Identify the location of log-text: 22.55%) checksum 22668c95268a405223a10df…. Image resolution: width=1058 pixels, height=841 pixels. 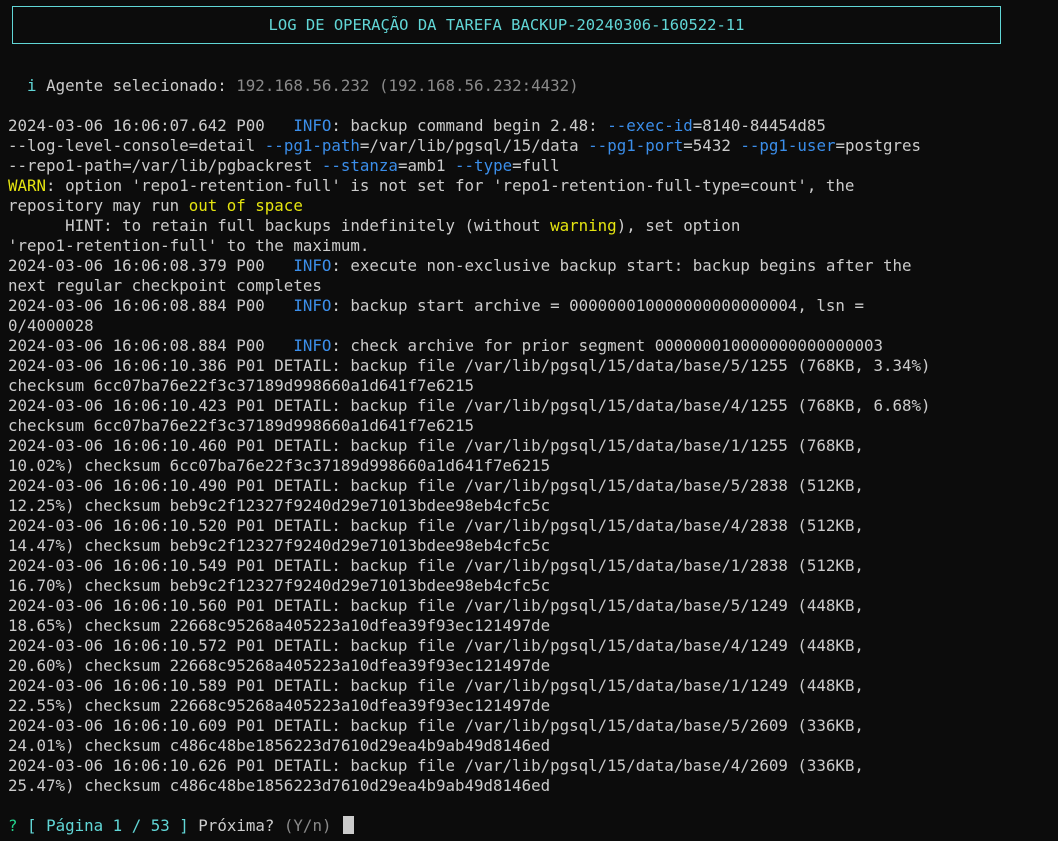
(279, 705).